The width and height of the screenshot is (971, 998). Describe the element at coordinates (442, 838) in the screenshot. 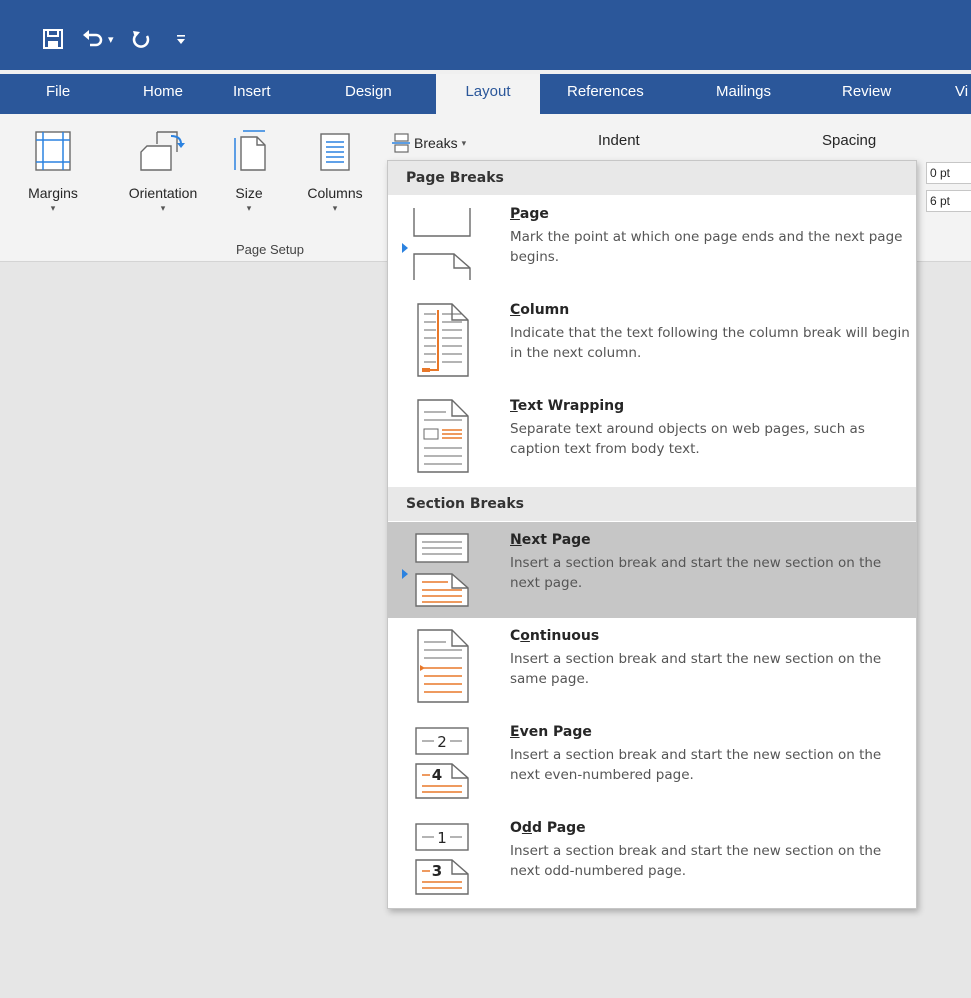

I see `odd-page-number-top: 1` at that location.